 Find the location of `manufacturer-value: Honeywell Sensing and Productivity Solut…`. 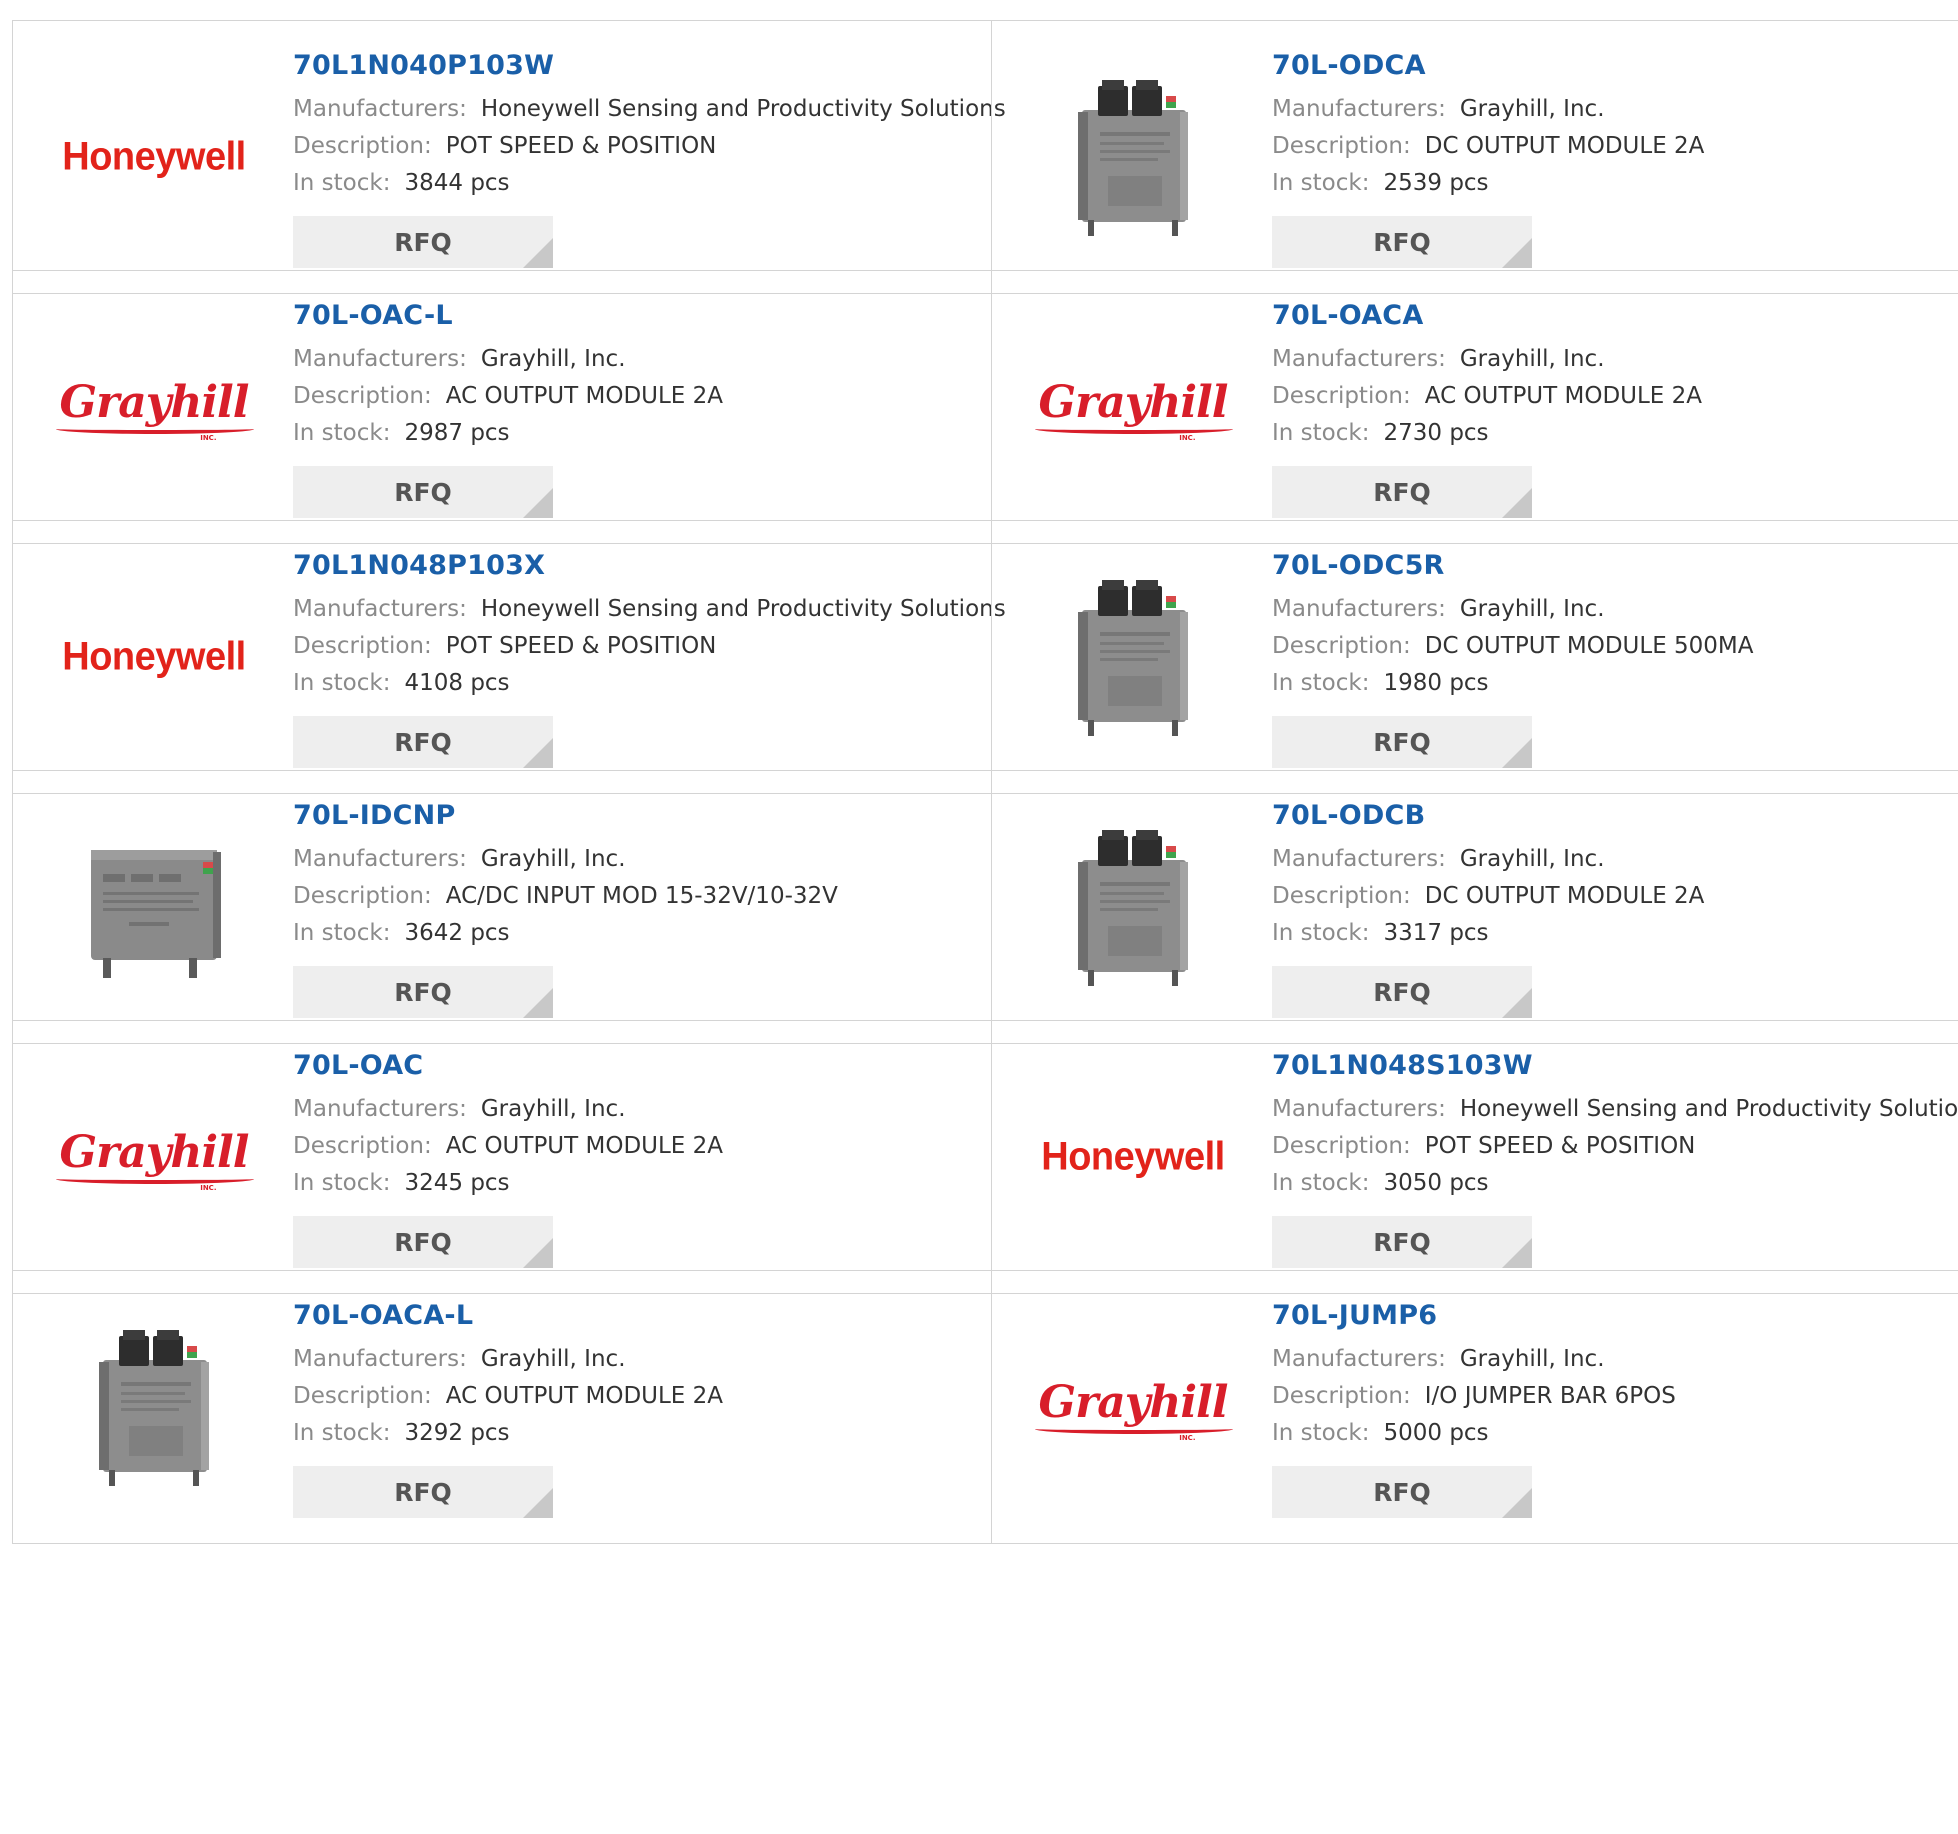

manufacturer-value: Honeywell Sensing and Productivity Solut… is located at coordinates (1708, 1109).